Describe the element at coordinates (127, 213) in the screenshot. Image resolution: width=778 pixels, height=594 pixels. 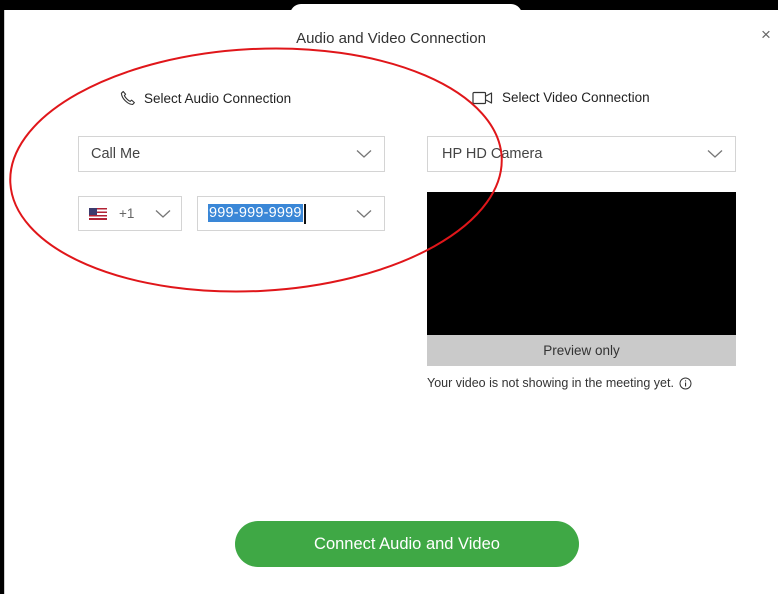
I see `country-code-value: +1` at that location.